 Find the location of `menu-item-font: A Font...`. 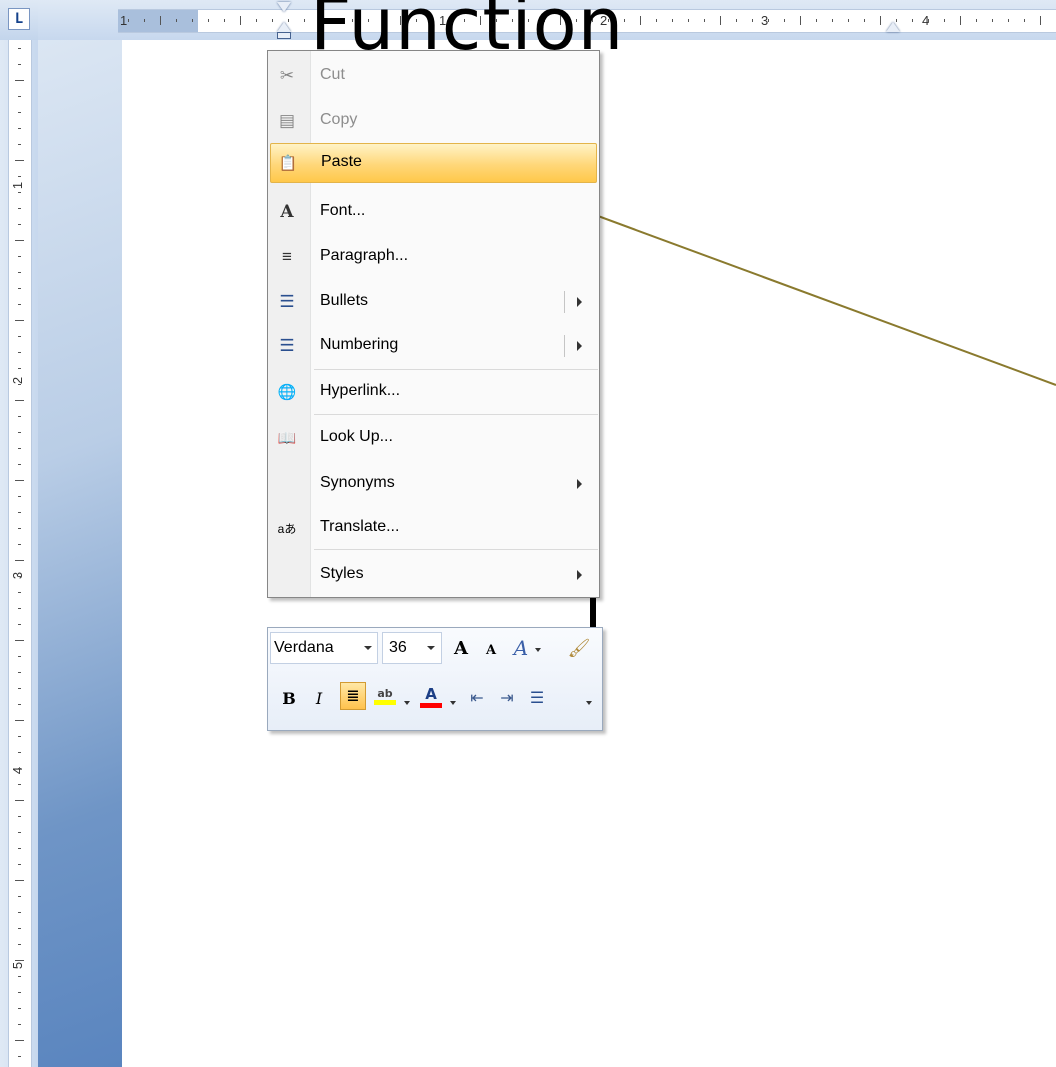

menu-item-font: A Font... is located at coordinates (433, 212).